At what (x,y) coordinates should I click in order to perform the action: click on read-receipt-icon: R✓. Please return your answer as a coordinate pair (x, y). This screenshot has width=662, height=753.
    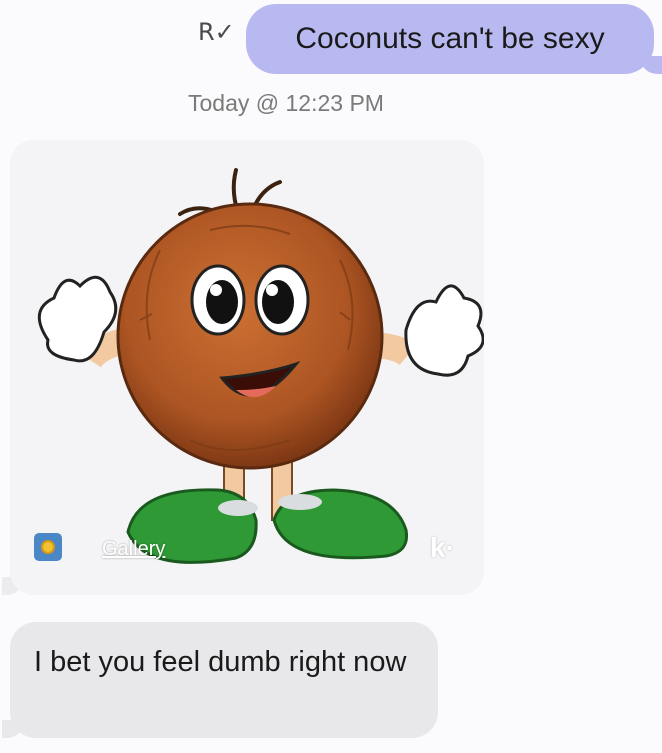
    Looking at the image, I should click on (216, 32).